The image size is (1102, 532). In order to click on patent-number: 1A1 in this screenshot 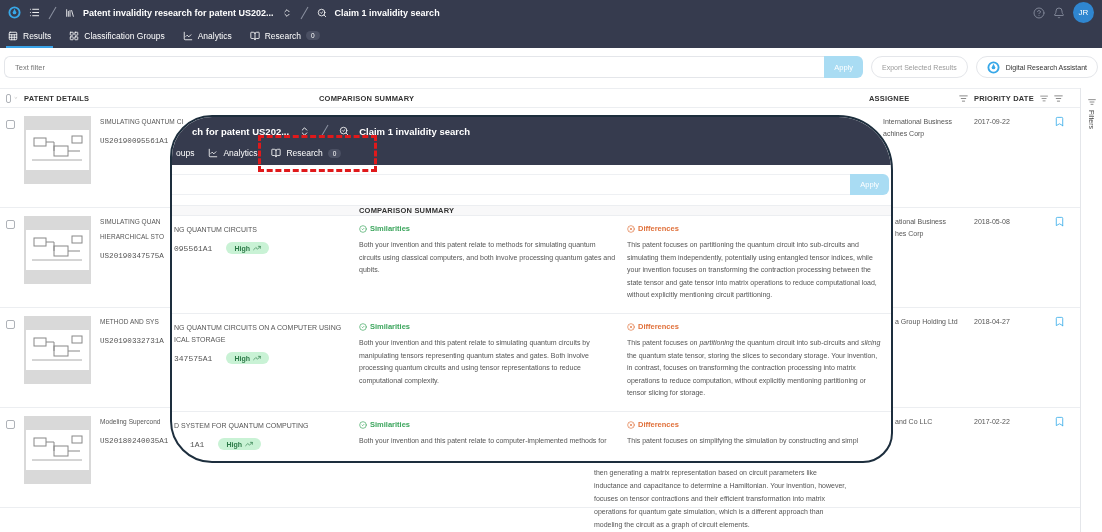, I will do `click(197, 444)`.